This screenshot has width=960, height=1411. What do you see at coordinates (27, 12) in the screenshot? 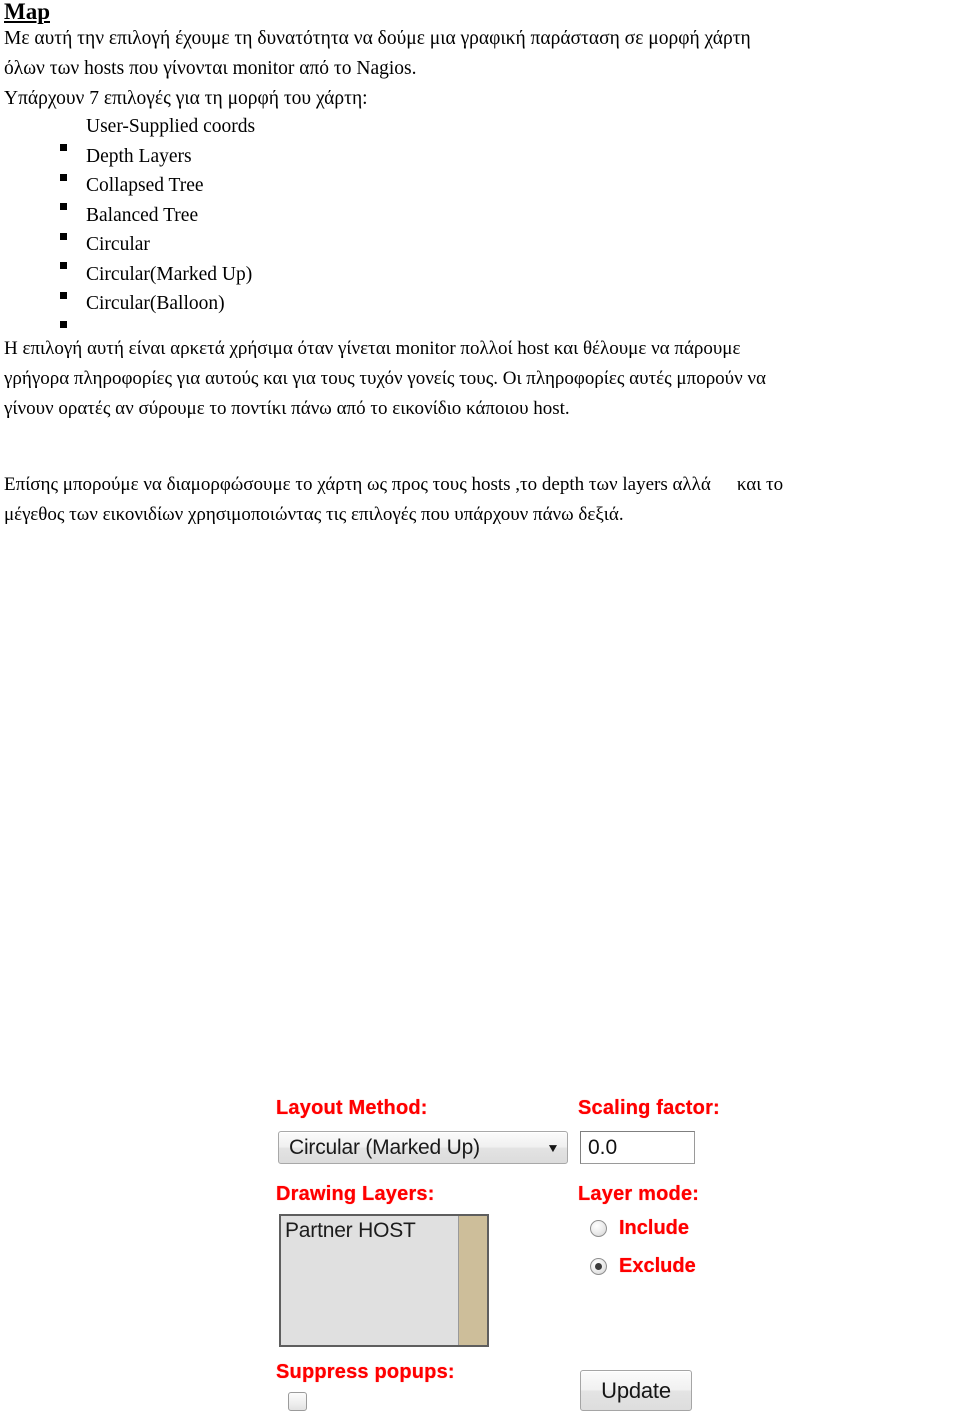
I see `page-title: Map` at bounding box center [27, 12].